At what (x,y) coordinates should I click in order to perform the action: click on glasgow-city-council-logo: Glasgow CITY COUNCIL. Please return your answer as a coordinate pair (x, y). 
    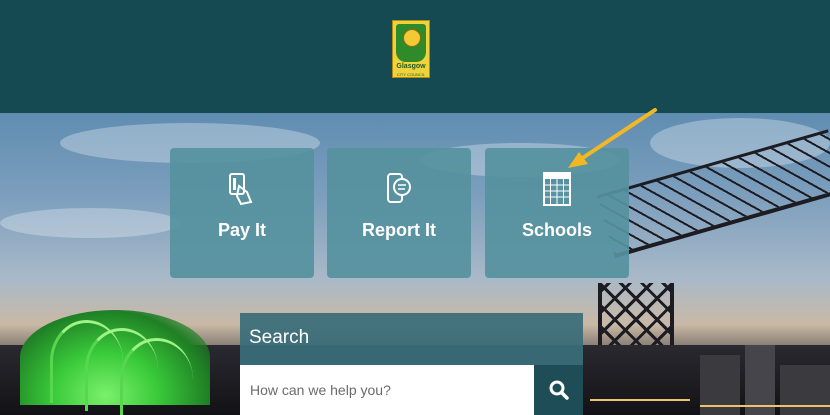
    Looking at the image, I should click on (411, 49).